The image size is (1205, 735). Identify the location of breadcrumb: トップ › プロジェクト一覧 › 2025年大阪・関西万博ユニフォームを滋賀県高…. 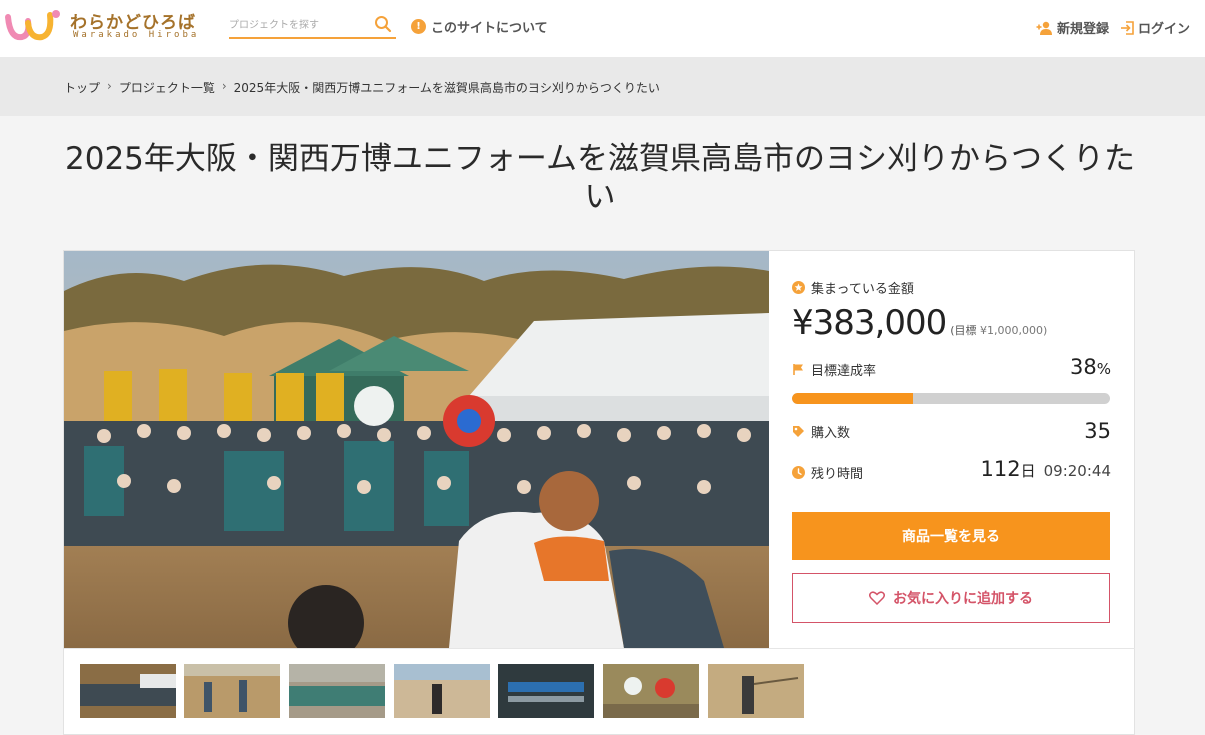
(362, 87).